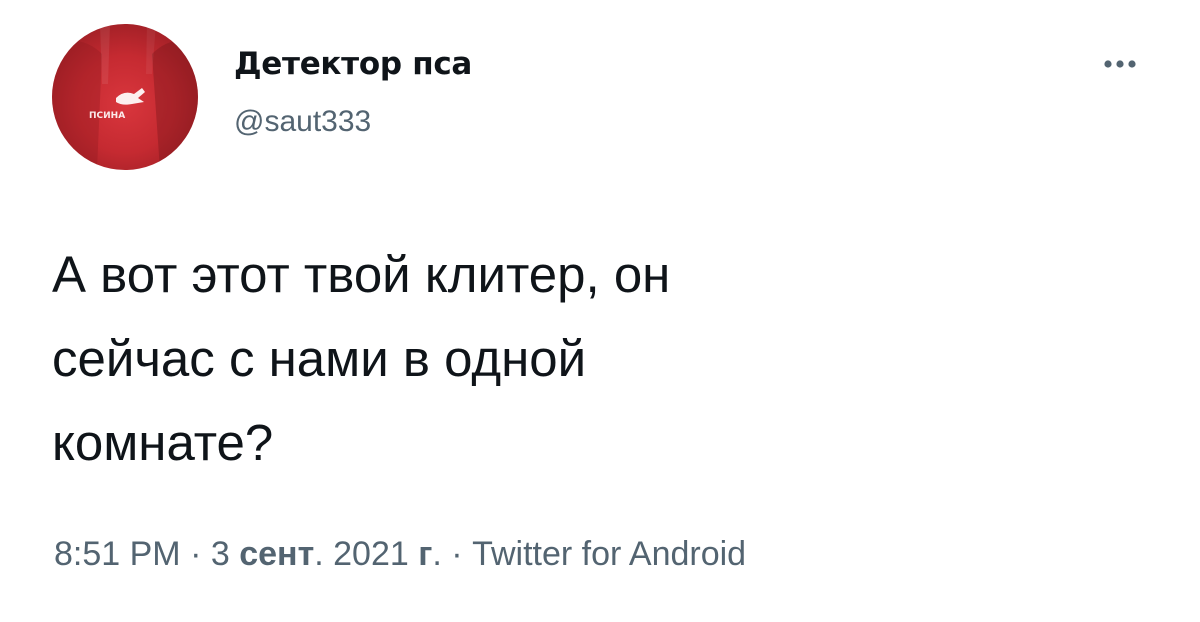 The height and width of the screenshot is (622, 1200). What do you see at coordinates (353, 122) in the screenshot?
I see `author-handle: @saut333` at bounding box center [353, 122].